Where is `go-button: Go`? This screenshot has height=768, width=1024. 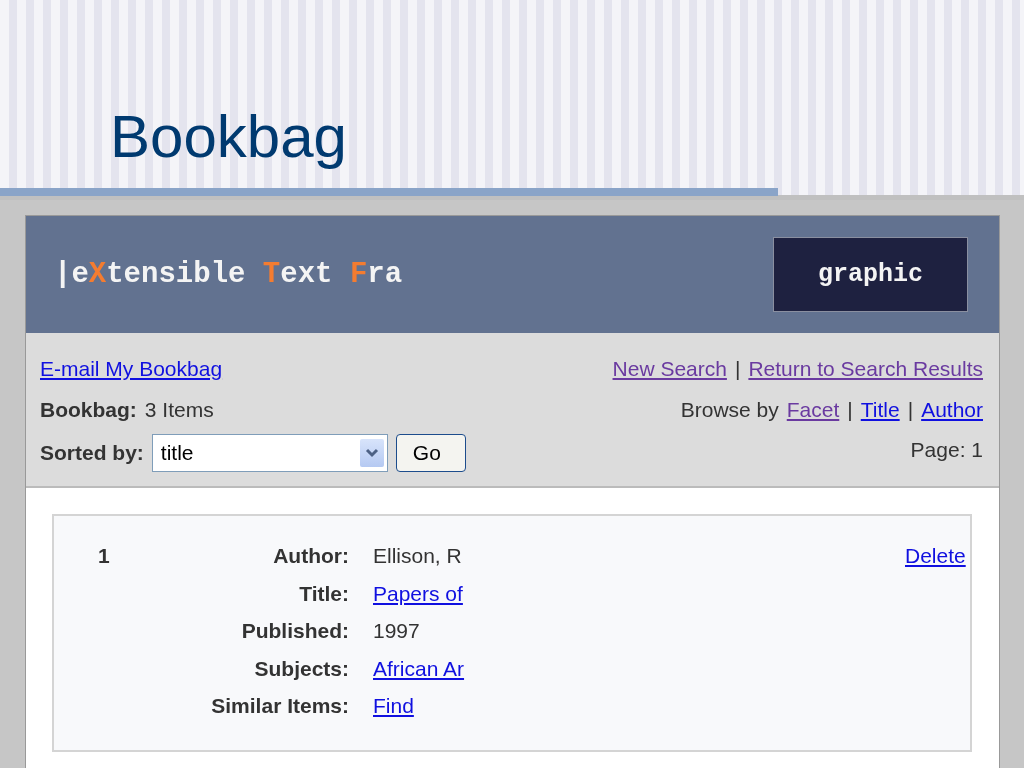 go-button: Go is located at coordinates (430, 453).